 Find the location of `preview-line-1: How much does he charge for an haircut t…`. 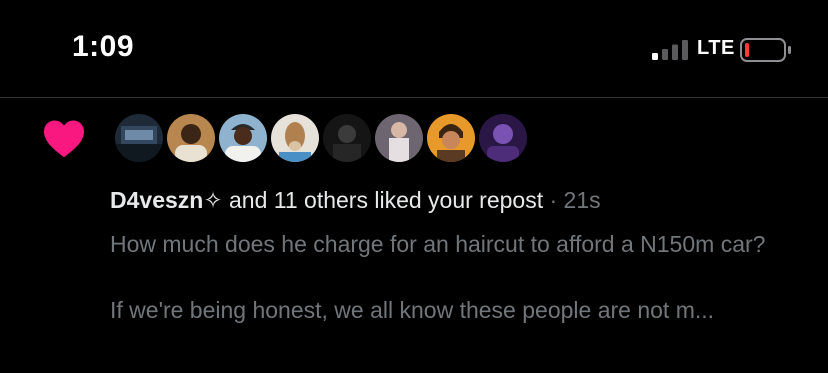

preview-line-1: How much does he charge for an haircut t… is located at coordinates (438, 244).